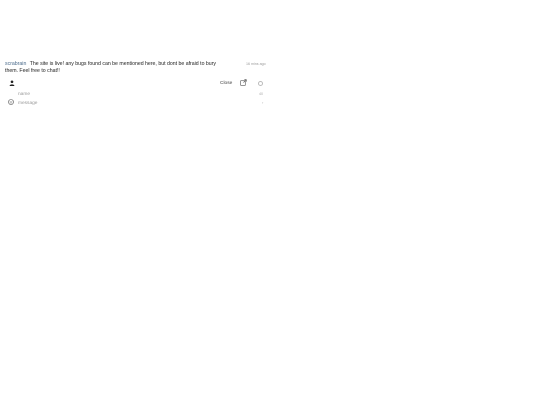 The height and width of the screenshot is (405, 540). What do you see at coordinates (226, 83) in the screenshot?
I see `close-button: Close` at bounding box center [226, 83].